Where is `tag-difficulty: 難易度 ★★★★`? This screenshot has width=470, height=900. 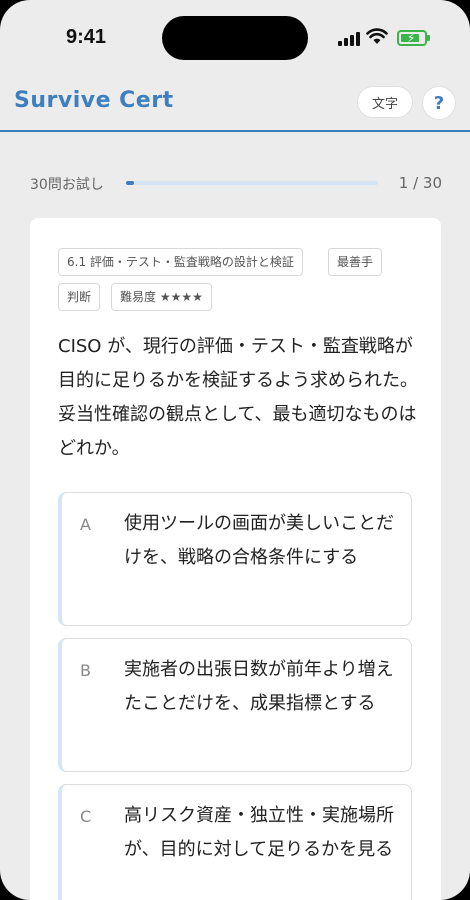 tag-difficulty: 難易度 ★★★★ is located at coordinates (161, 297).